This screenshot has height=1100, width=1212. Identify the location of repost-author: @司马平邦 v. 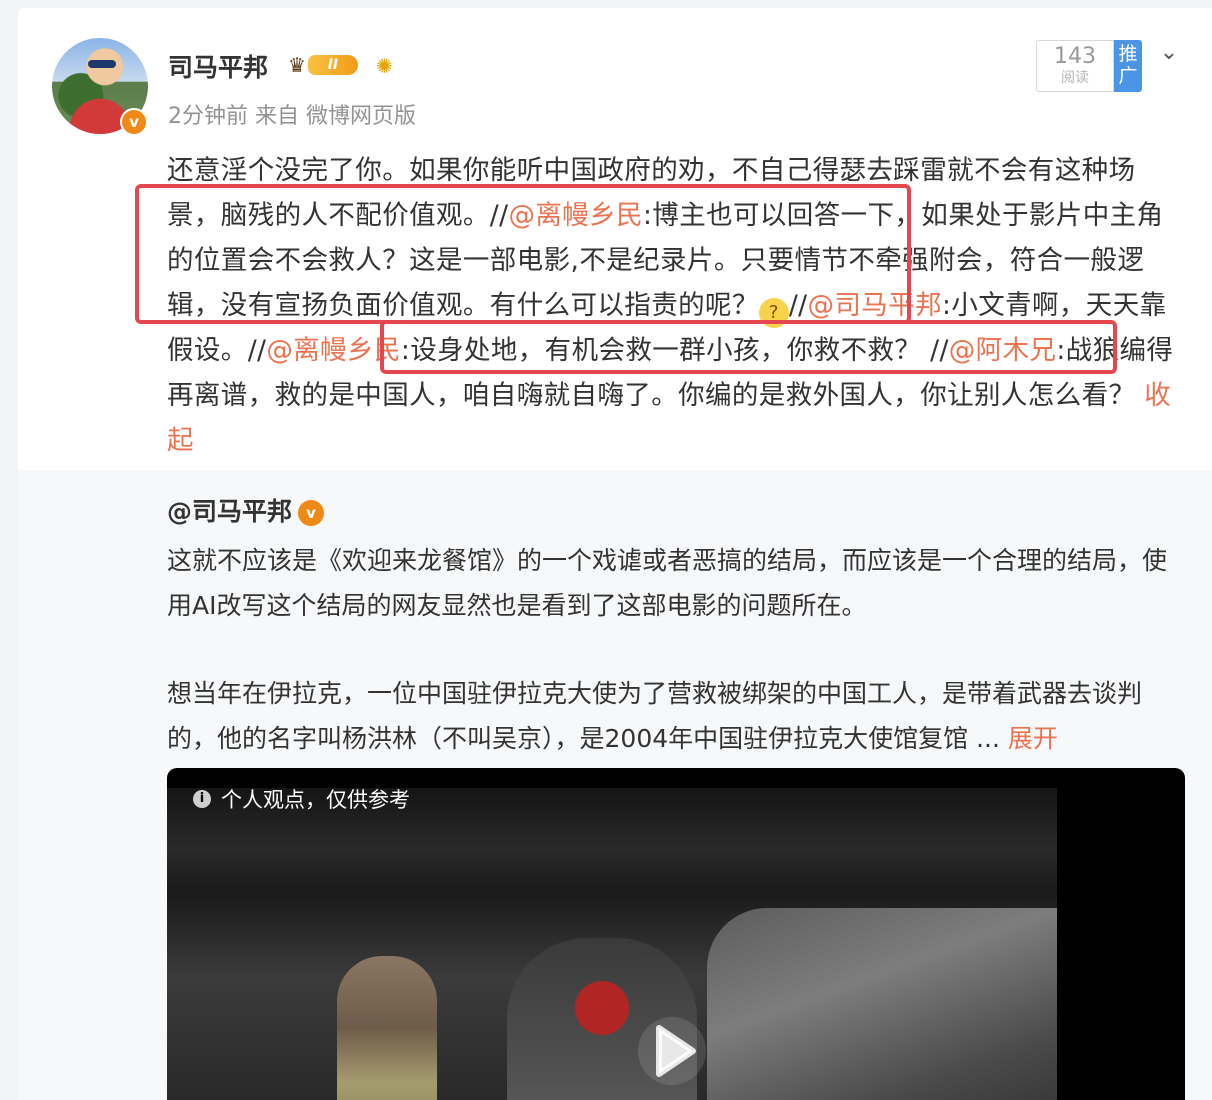
(246, 510).